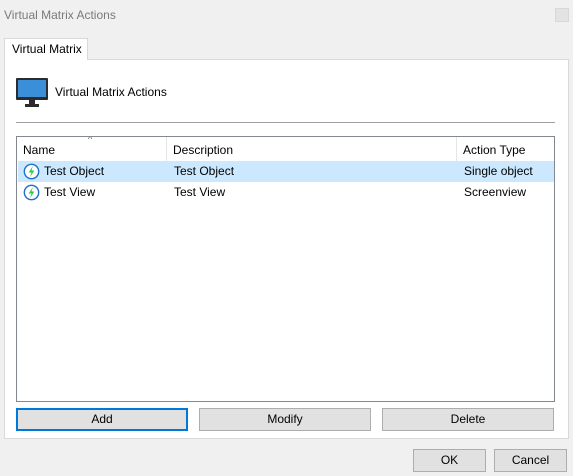 This screenshot has height=476, width=573. What do you see at coordinates (74, 171) in the screenshot?
I see `row-name: Test Object` at bounding box center [74, 171].